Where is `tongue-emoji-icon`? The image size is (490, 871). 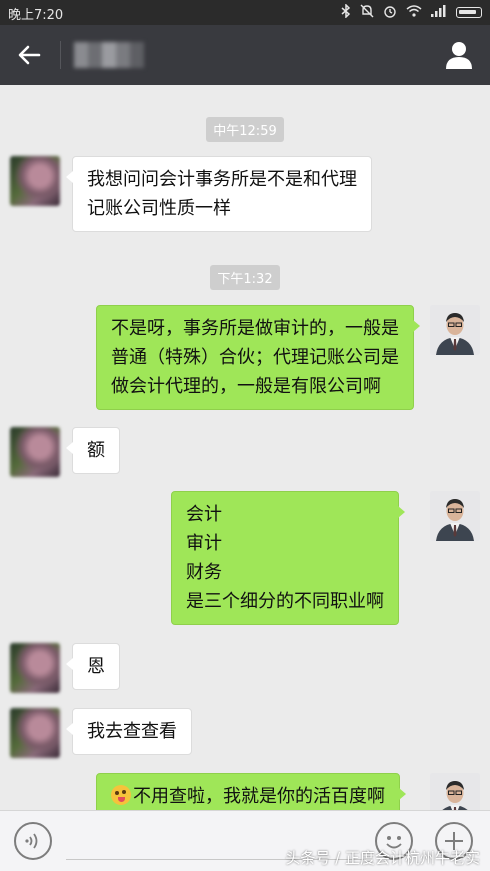 tongue-emoji-icon is located at coordinates (121, 795).